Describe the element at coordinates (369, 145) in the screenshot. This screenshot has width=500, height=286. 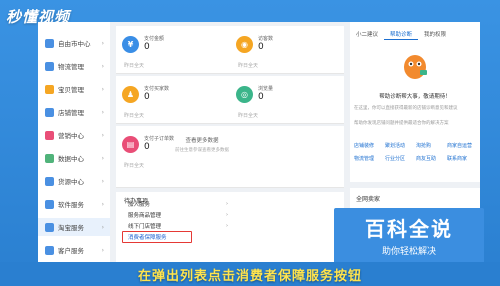
I see `link-item: 店铺装修` at that location.